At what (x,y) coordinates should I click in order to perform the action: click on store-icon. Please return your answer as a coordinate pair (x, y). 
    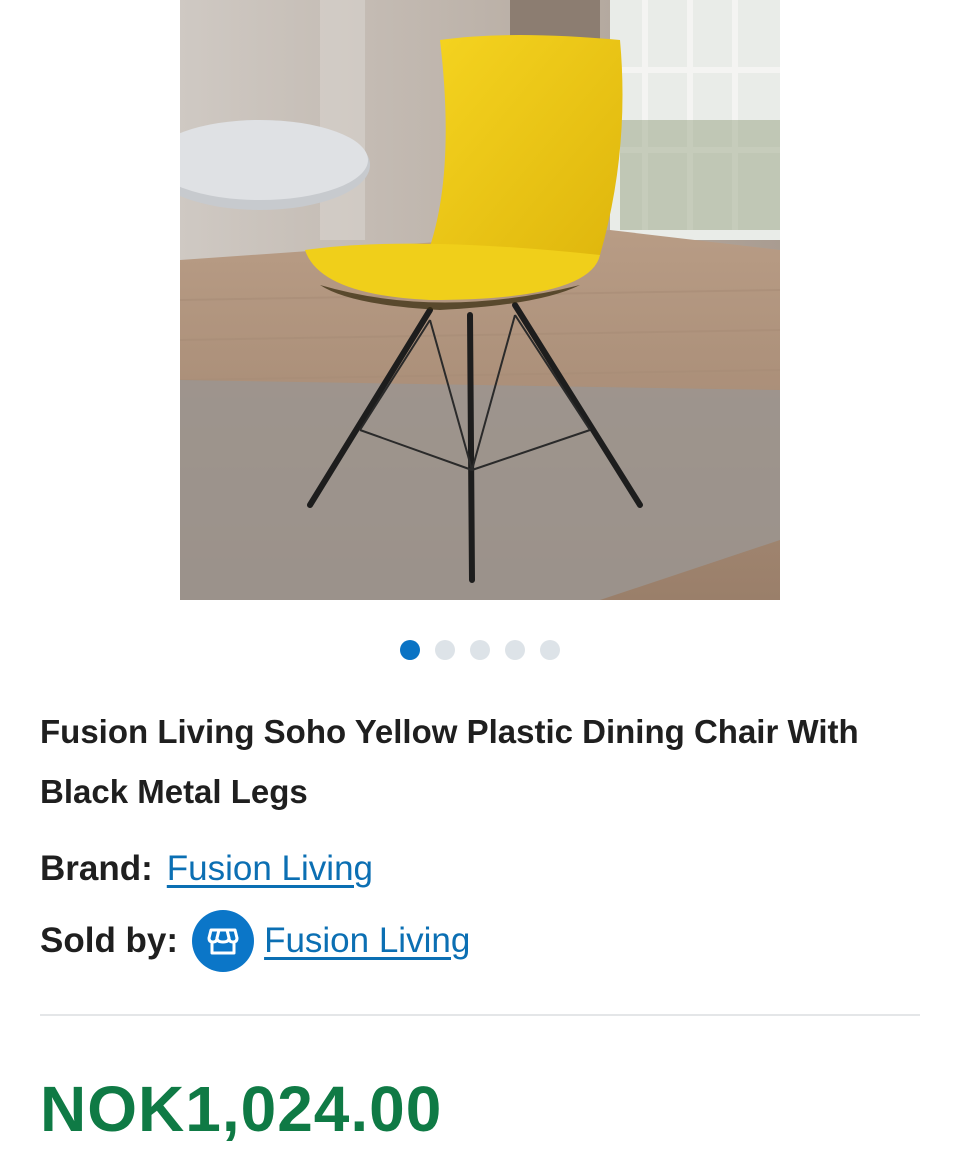
    Looking at the image, I should click on (223, 941).